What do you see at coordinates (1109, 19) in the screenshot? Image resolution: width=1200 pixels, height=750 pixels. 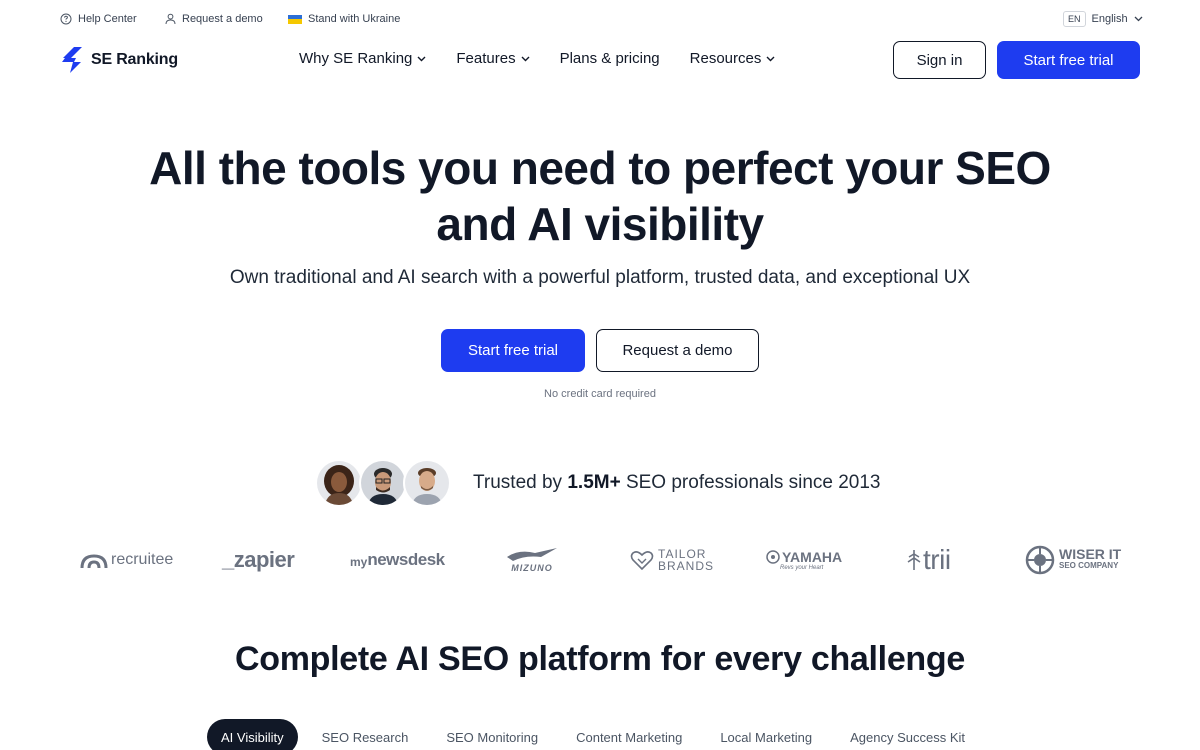 I see `language-name: English` at bounding box center [1109, 19].